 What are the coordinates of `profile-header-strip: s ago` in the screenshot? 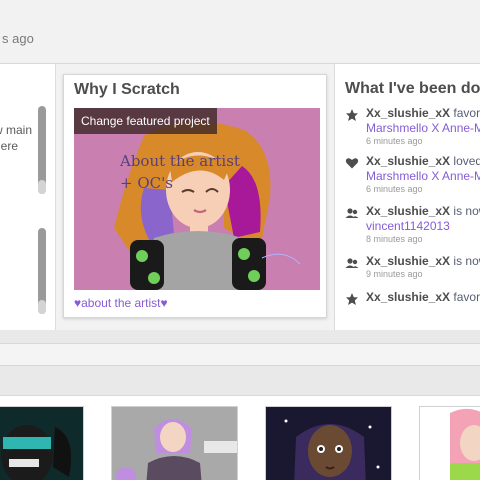 It's located at (240, 32).